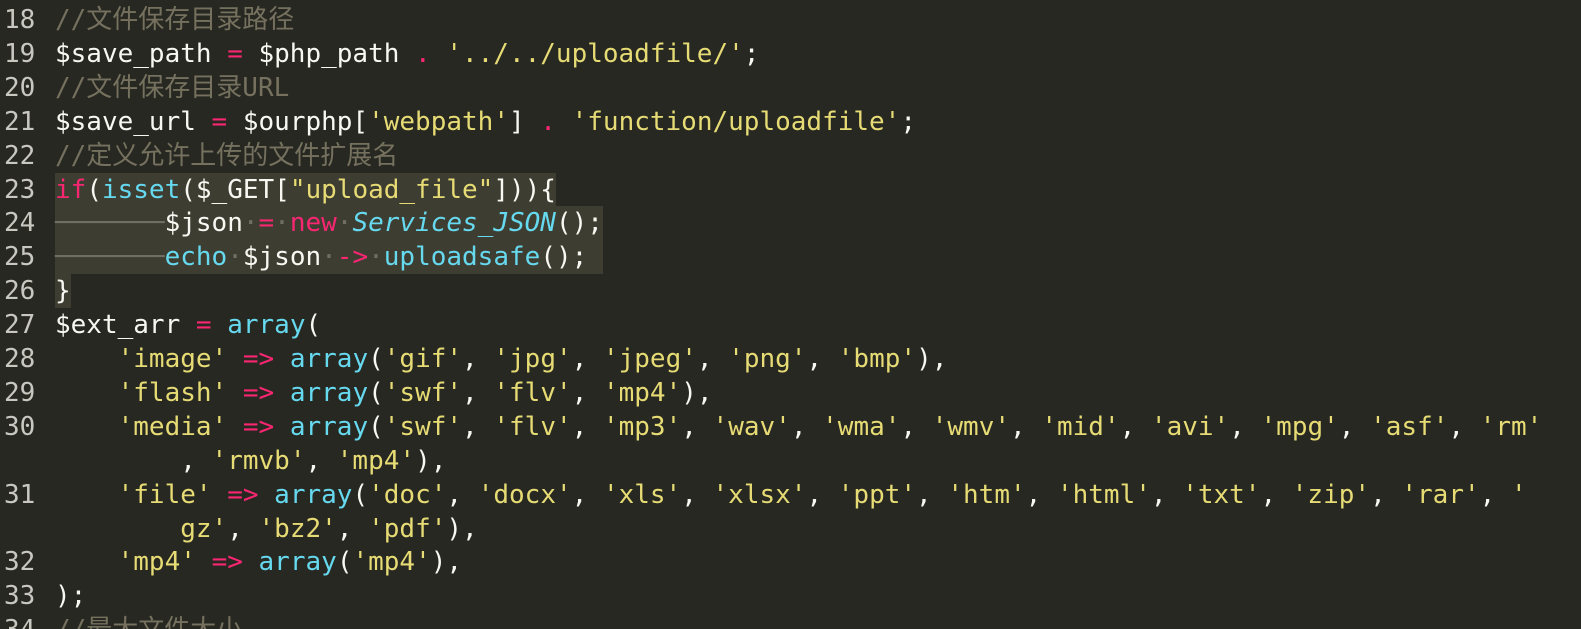  What do you see at coordinates (524, 189) in the screenshot?
I see `code-token: ])){` at bounding box center [524, 189].